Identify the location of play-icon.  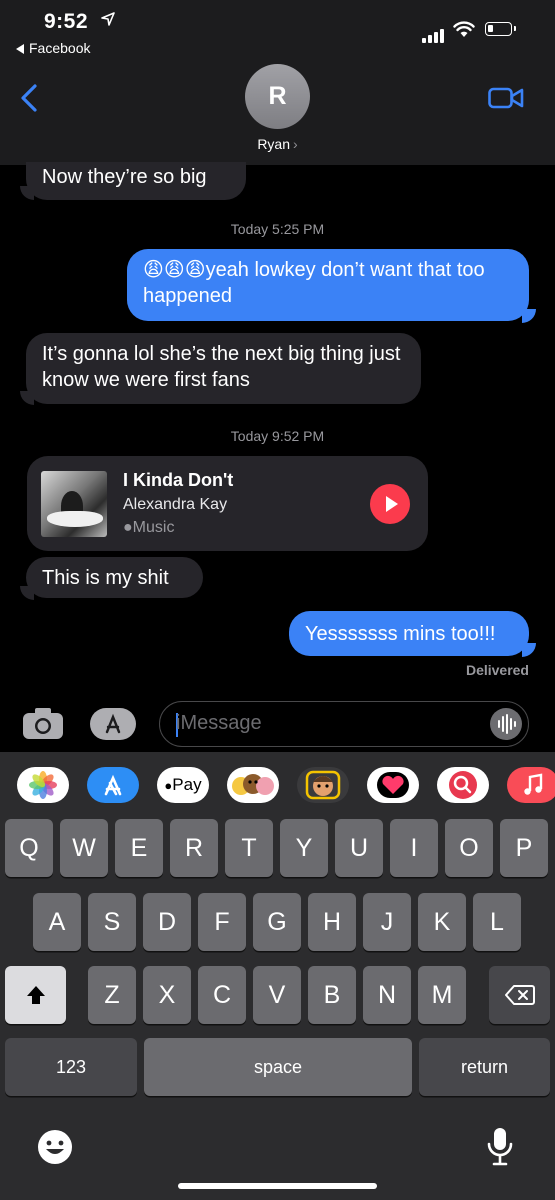
(392, 504).